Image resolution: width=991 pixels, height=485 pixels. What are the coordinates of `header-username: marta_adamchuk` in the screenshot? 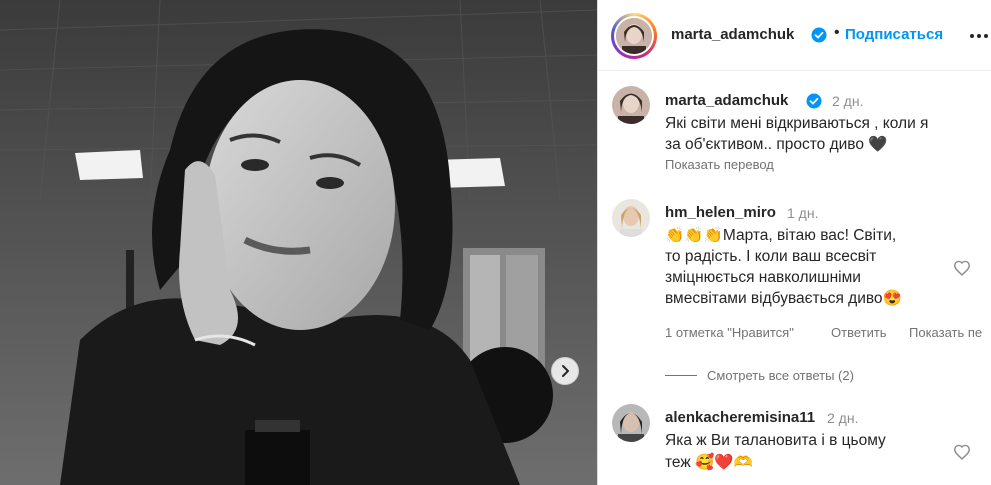 It's located at (732, 34).